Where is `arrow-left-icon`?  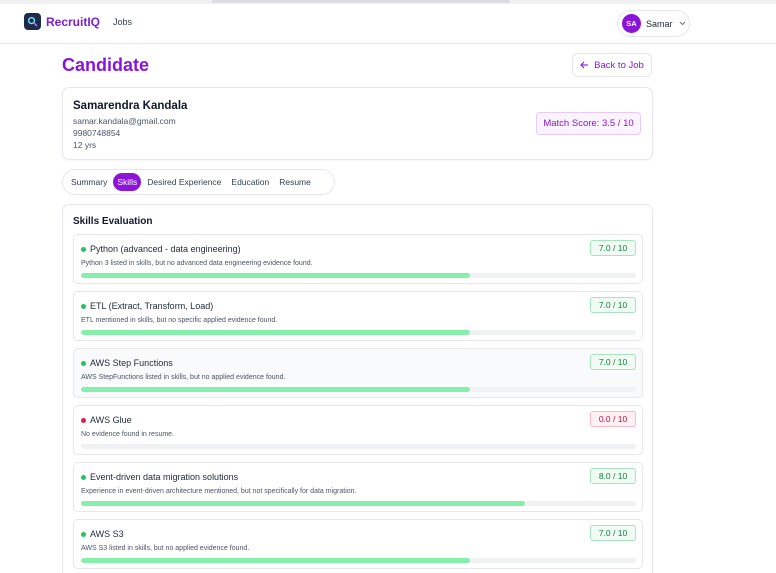
arrow-left-icon is located at coordinates (584, 65).